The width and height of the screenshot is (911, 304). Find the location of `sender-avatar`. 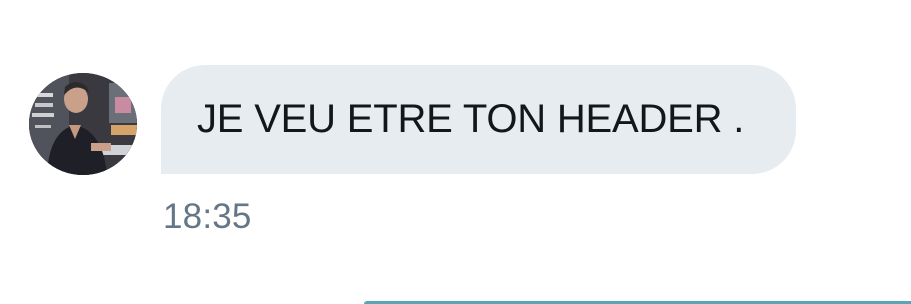

sender-avatar is located at coordinates (83, 124).